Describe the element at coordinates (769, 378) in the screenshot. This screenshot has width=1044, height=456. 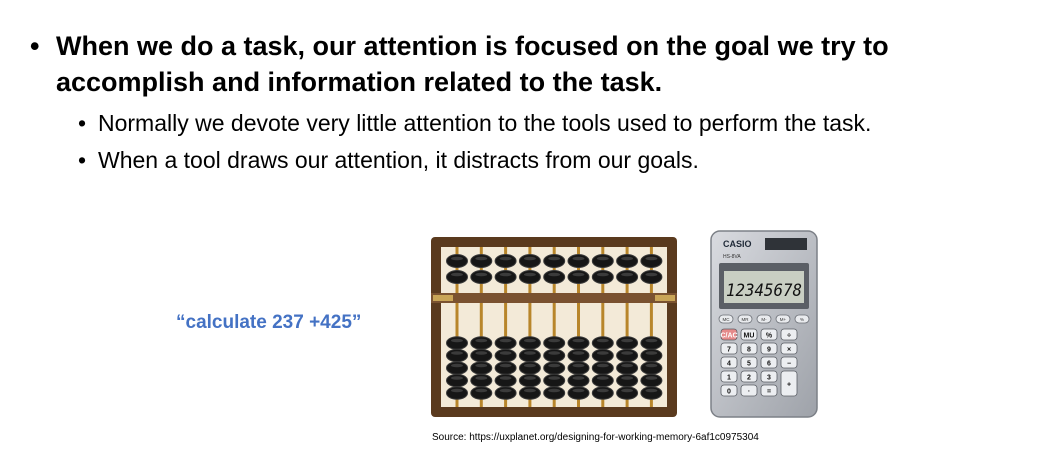
I see `svg-text: 3` at that location.